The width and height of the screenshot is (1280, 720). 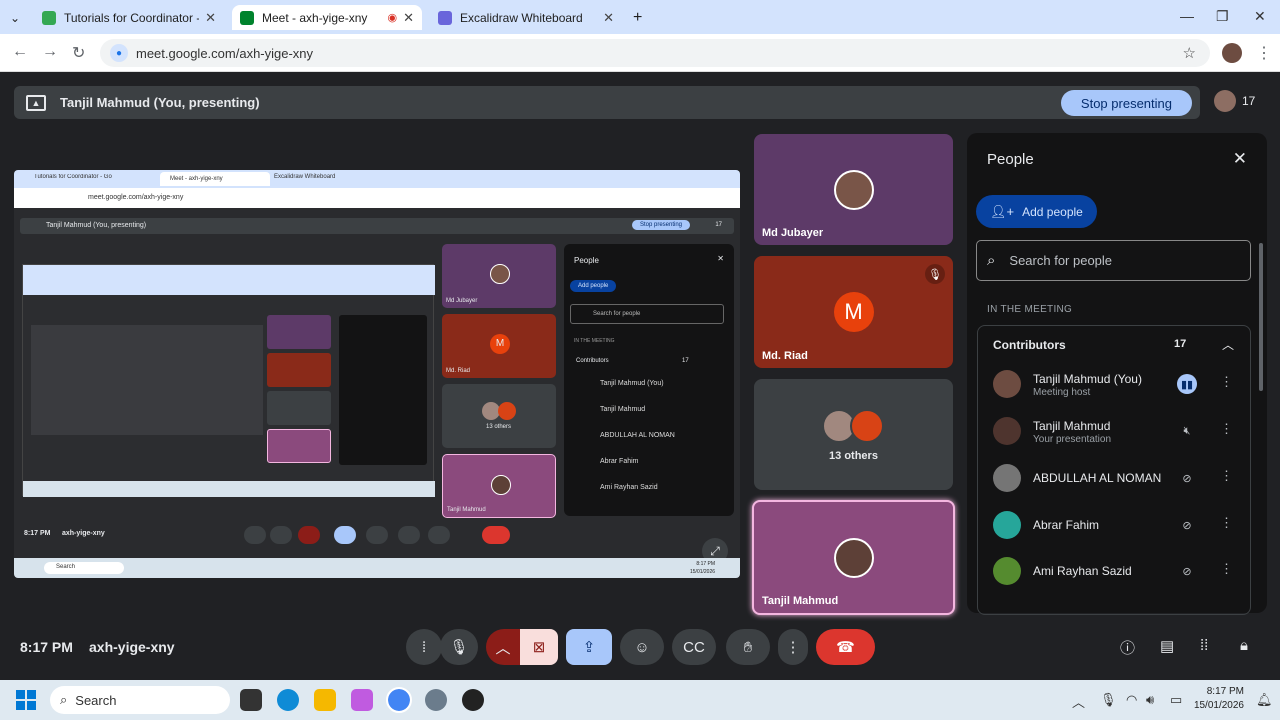 I want to click on forward-icon: →, so click(x=50, y=52).